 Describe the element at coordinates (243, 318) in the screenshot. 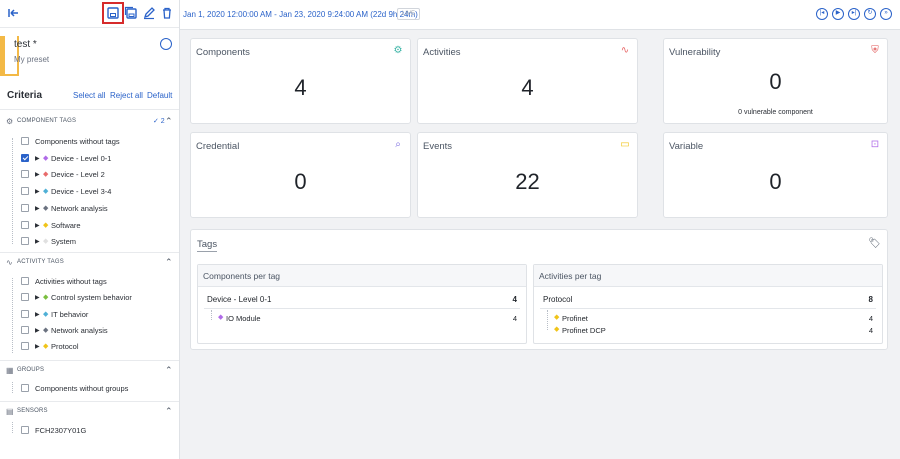

I see `tag-child-label: IO Module` at that location.